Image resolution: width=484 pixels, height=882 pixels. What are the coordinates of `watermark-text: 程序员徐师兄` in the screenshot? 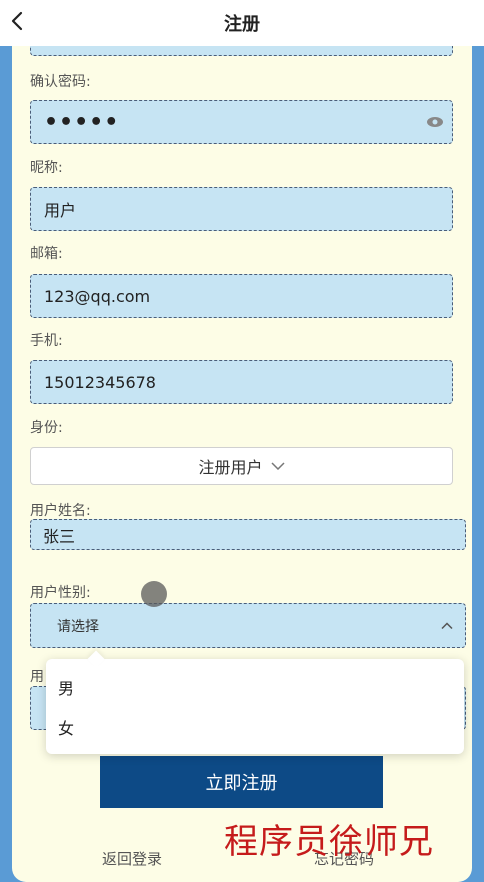 It's located at (329, 842).